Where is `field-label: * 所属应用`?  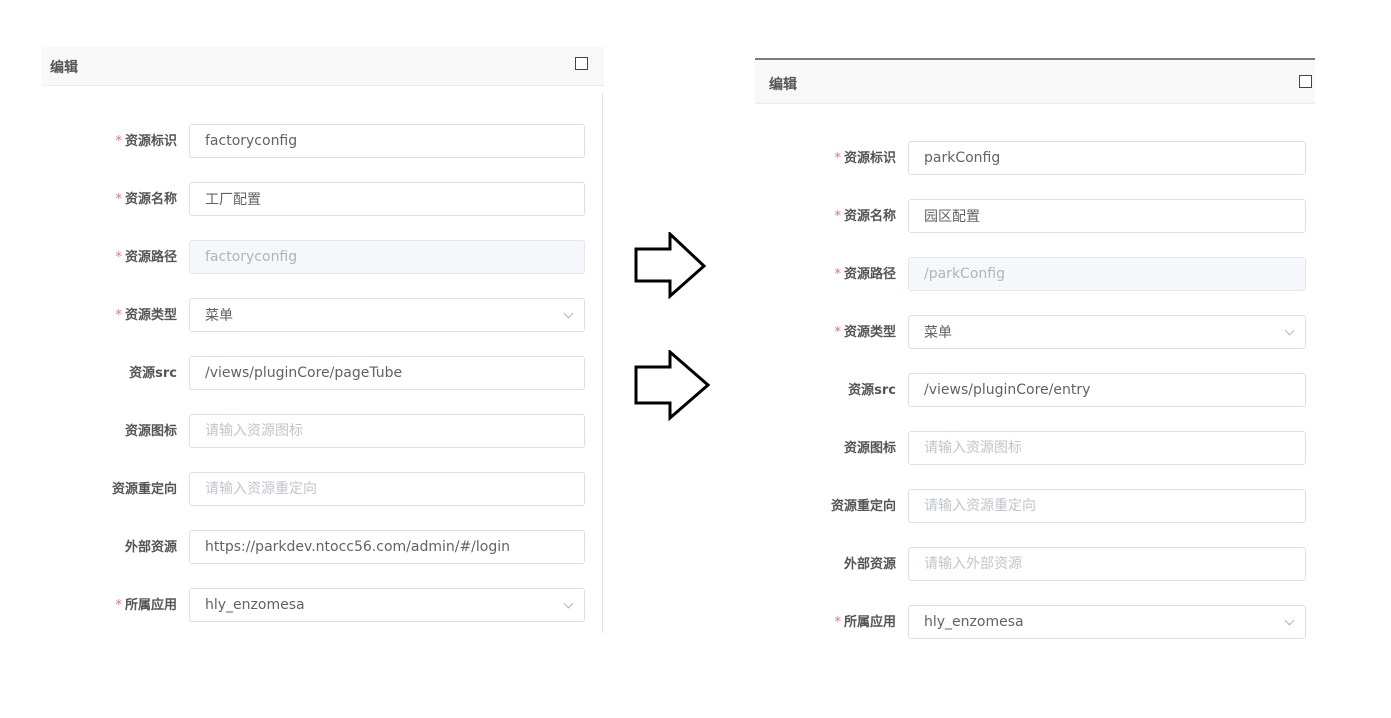 field-label: * 所属应用 is located at coordinates (109, 606).